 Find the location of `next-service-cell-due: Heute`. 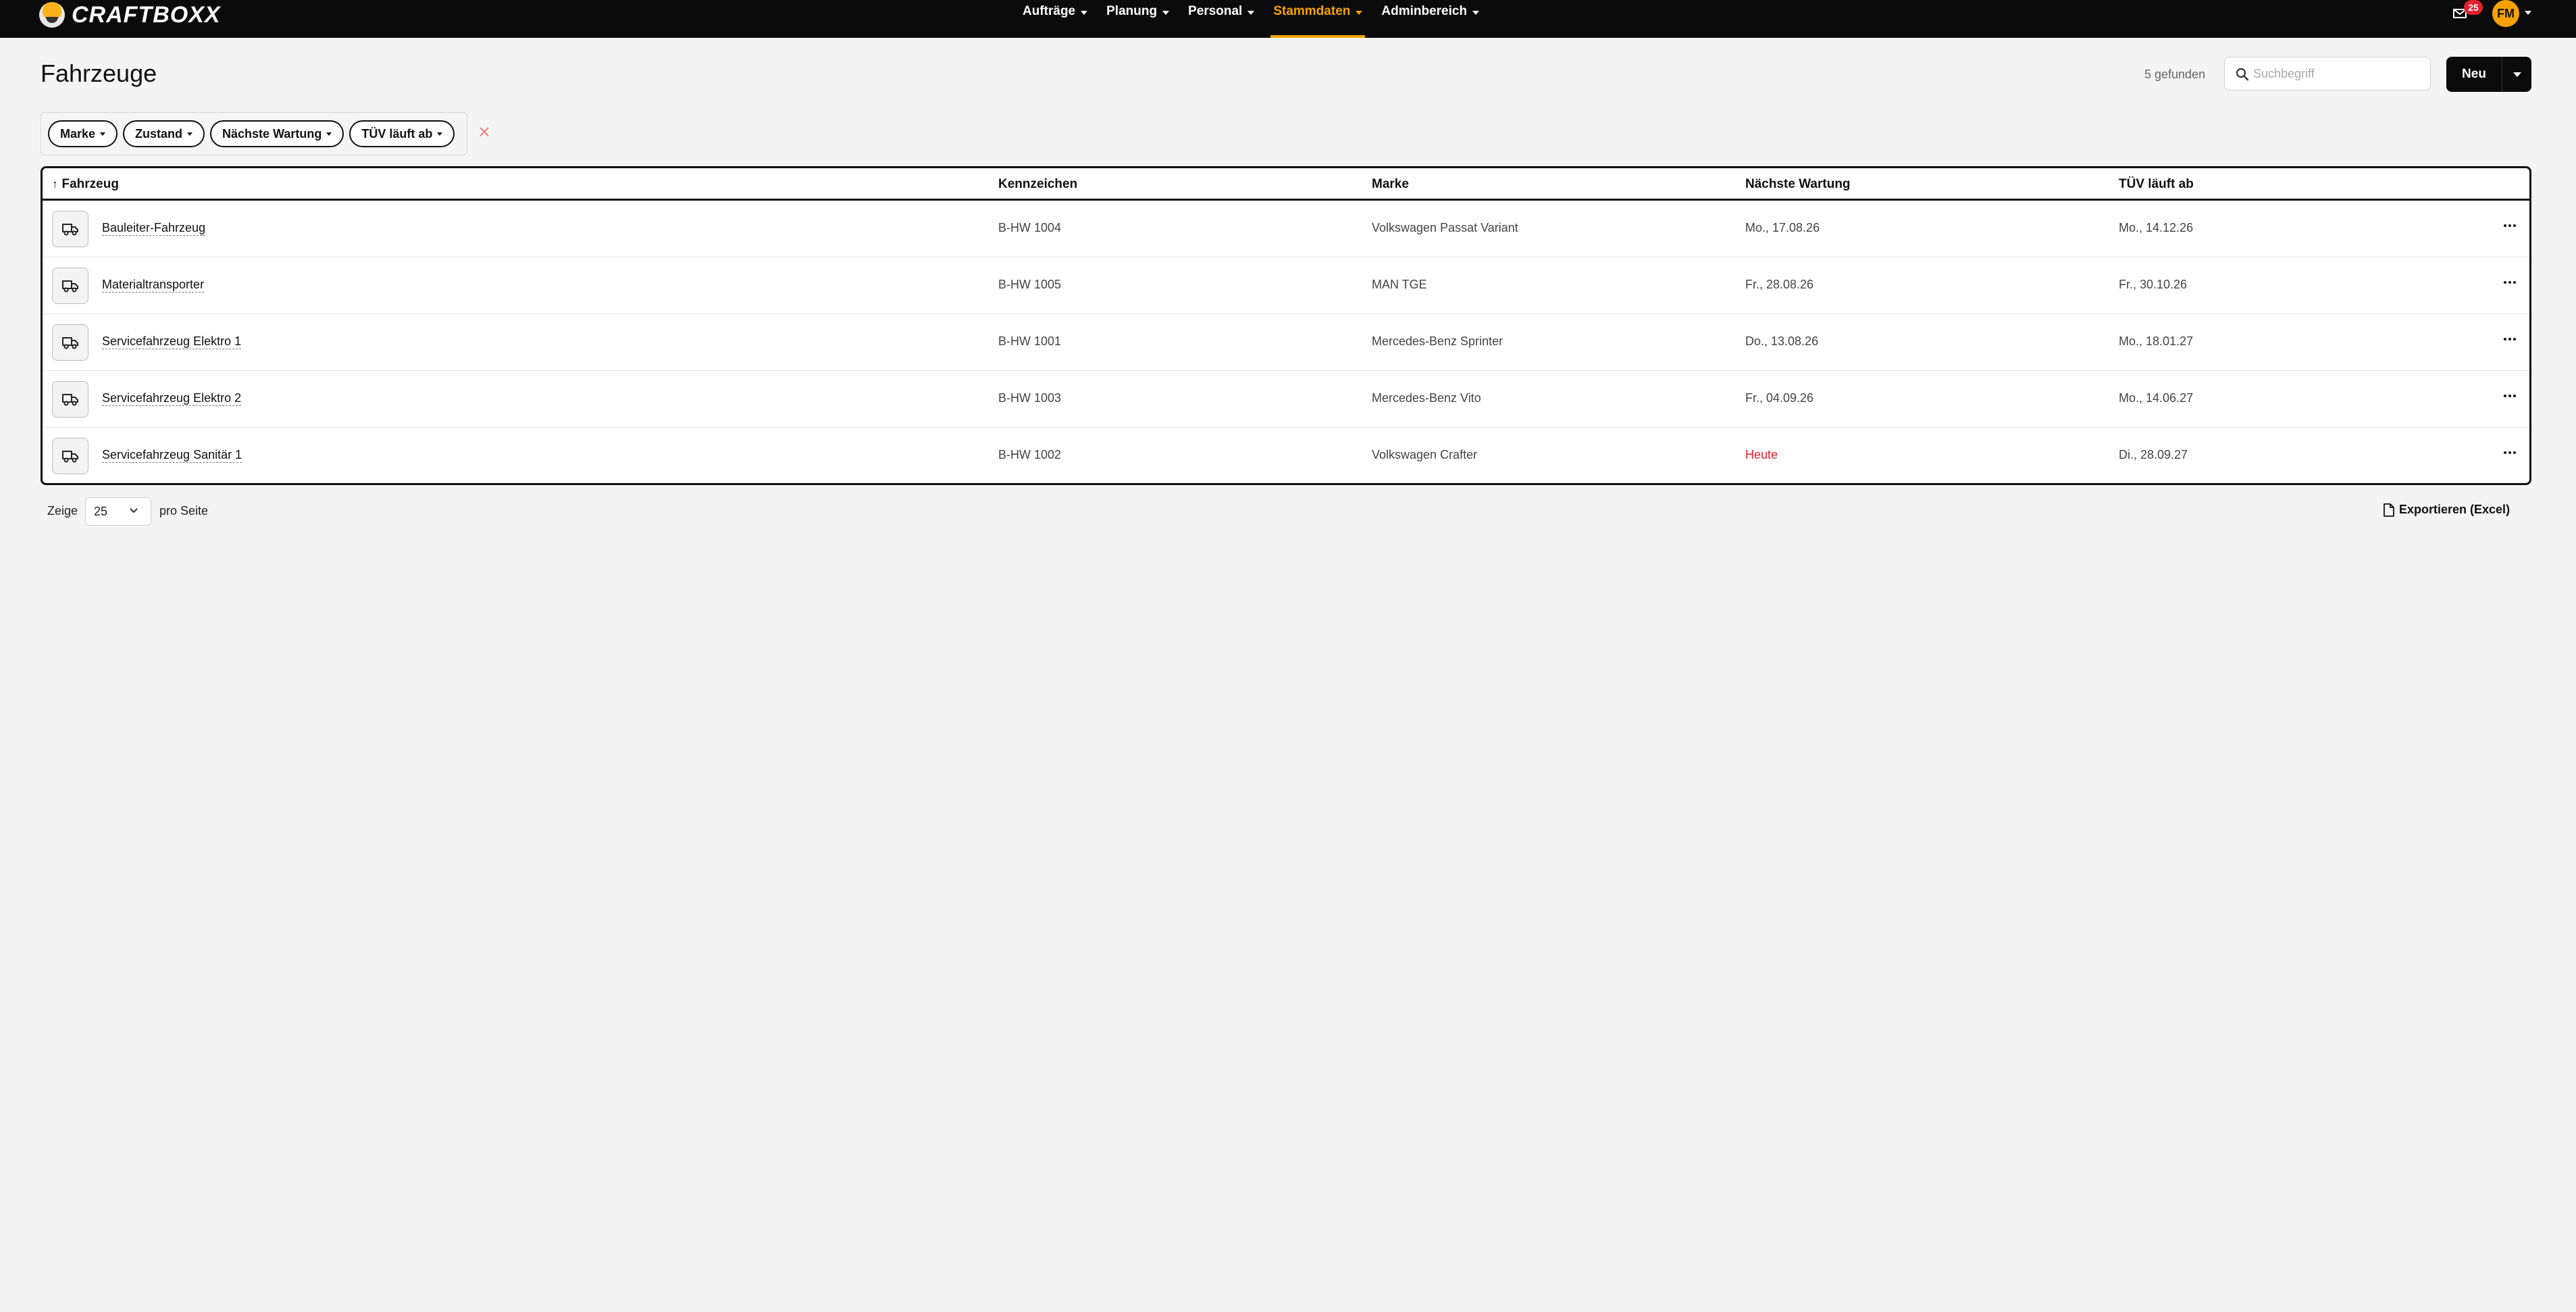

next-service-cell-due: Heute is located at coordinates (1762, 454).